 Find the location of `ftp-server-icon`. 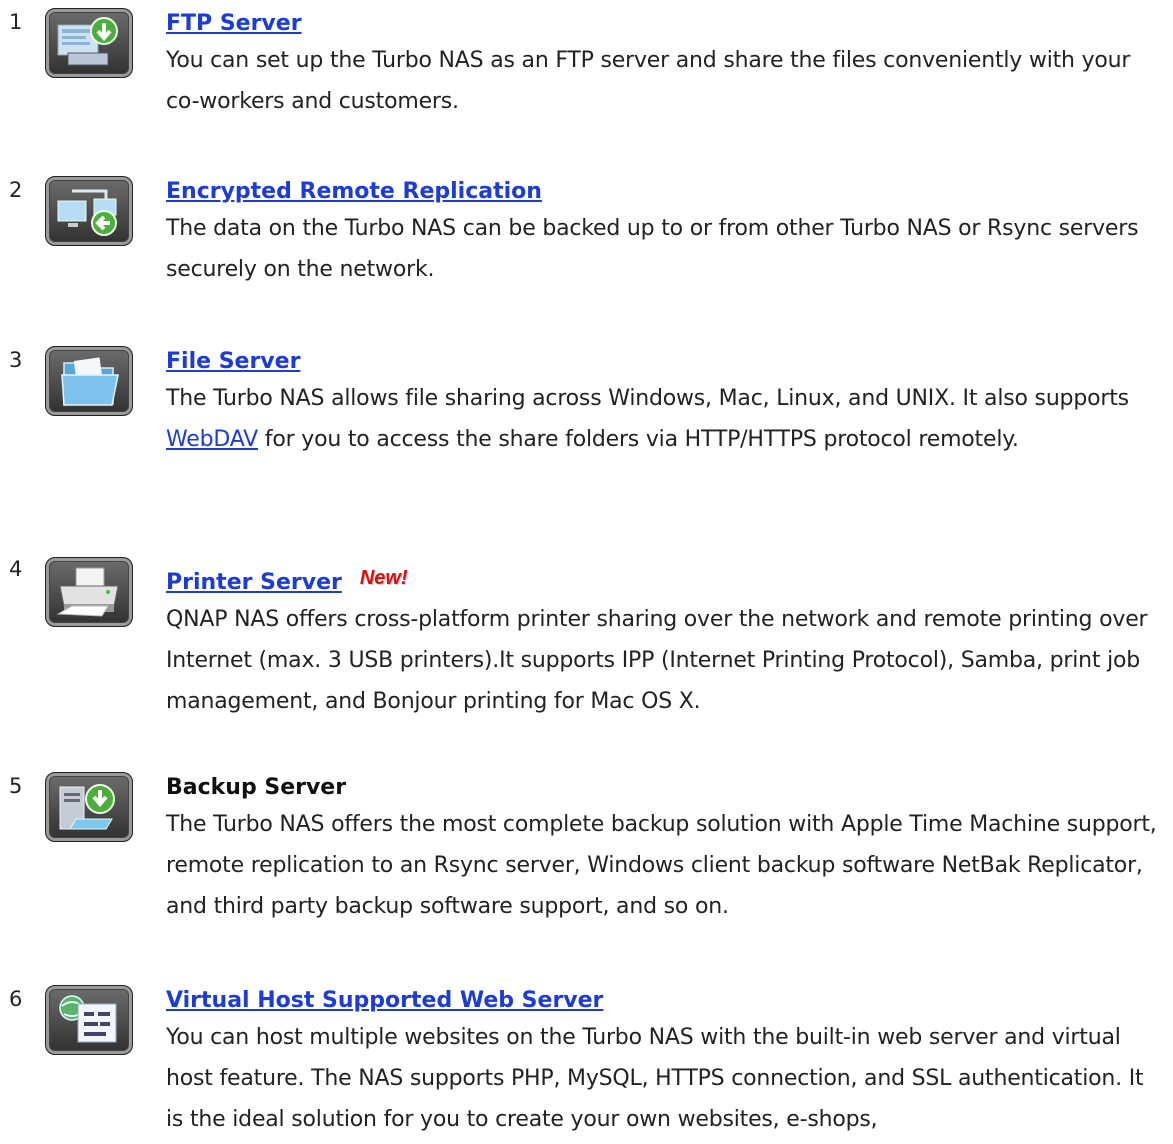

ftp-server-icon is located at coordinates (89, 43).